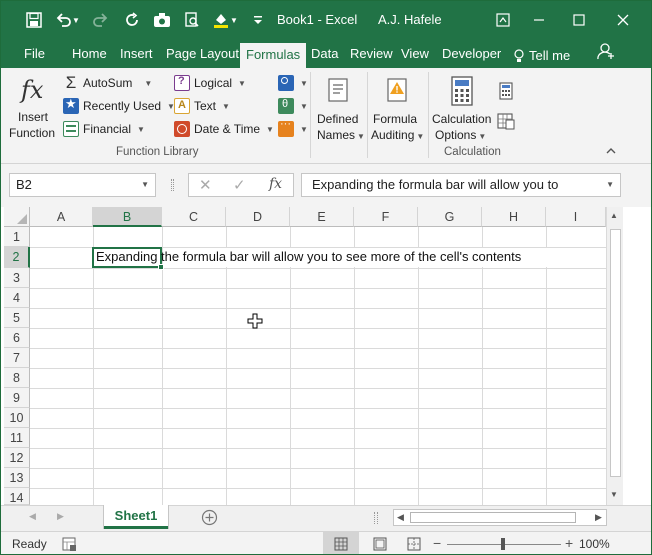 Image resolution: width=652 pixels, height=555 pixels. What do you see at coordinates (17, 398) in the screenshot?
I see `row-header-9: 9` at bounding box center [17, 398].